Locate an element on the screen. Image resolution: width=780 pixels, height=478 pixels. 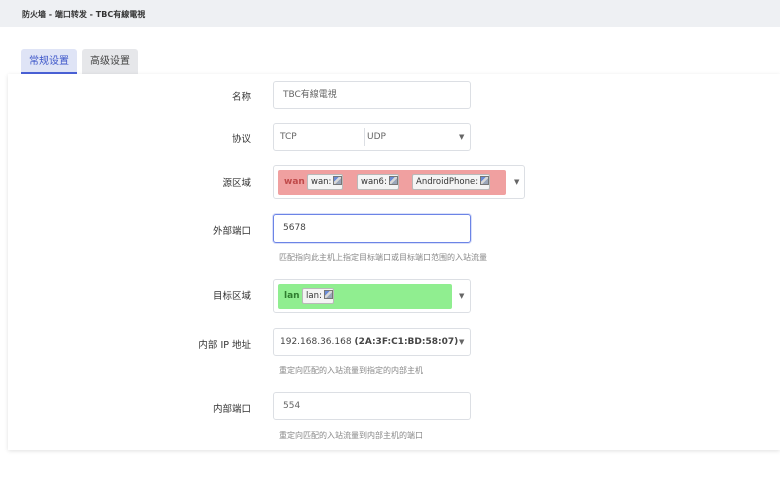
source-zone-label: 源区域 is located at coordinates (236, 183).